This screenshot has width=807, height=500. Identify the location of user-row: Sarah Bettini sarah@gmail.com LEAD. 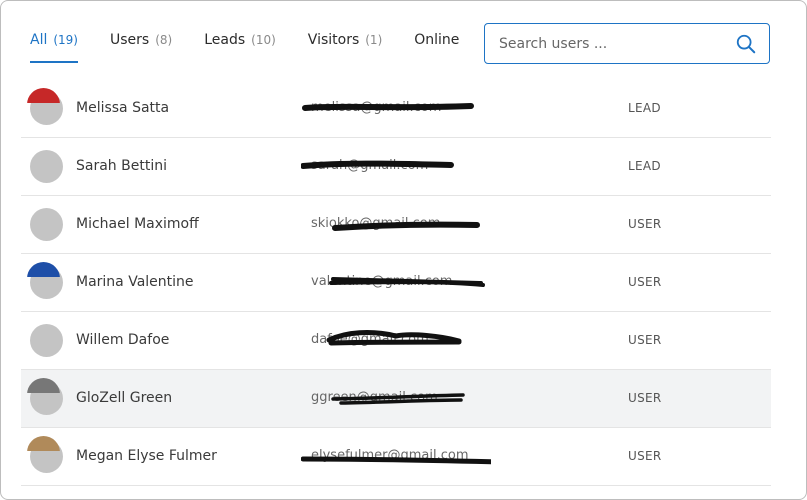
(396, 167).